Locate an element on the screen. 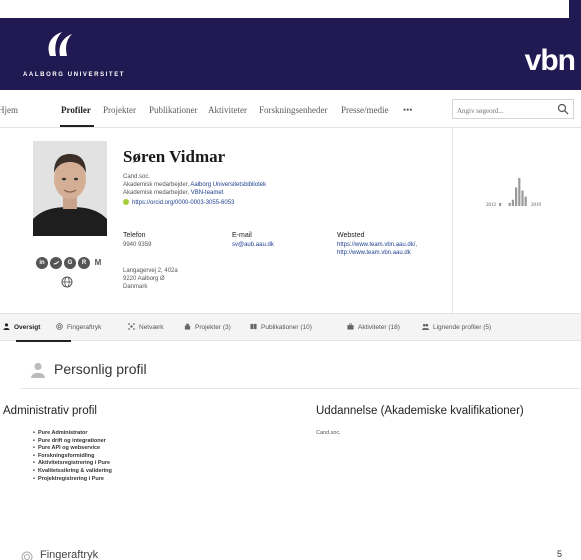 The image size is (581, 560). address-line-2: 9220 Aalborg Ø is located at coordinates (144, 279).